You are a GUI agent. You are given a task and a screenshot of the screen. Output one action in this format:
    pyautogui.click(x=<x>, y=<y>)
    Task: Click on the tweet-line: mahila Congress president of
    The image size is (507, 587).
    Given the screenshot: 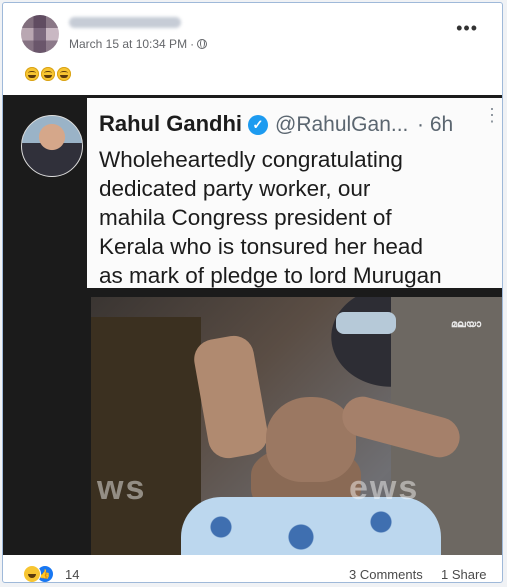 What is the action you would take?
    pyautogui.click(x=245, y=217)
    